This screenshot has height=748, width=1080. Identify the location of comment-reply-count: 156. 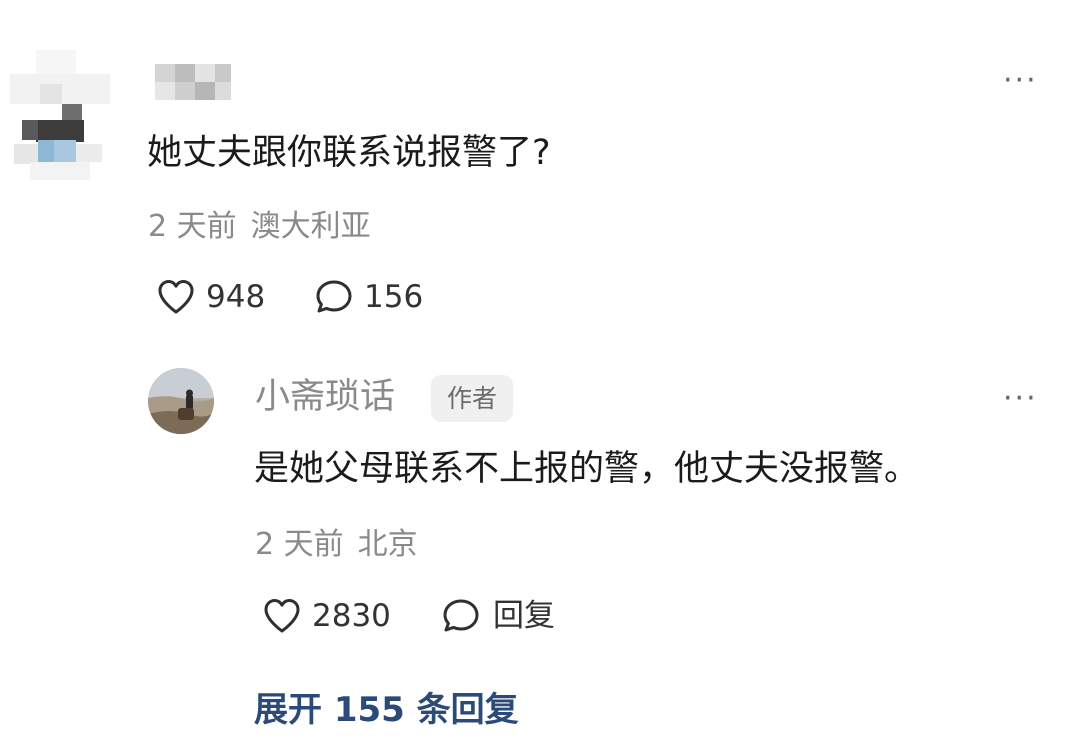
(394, 296).